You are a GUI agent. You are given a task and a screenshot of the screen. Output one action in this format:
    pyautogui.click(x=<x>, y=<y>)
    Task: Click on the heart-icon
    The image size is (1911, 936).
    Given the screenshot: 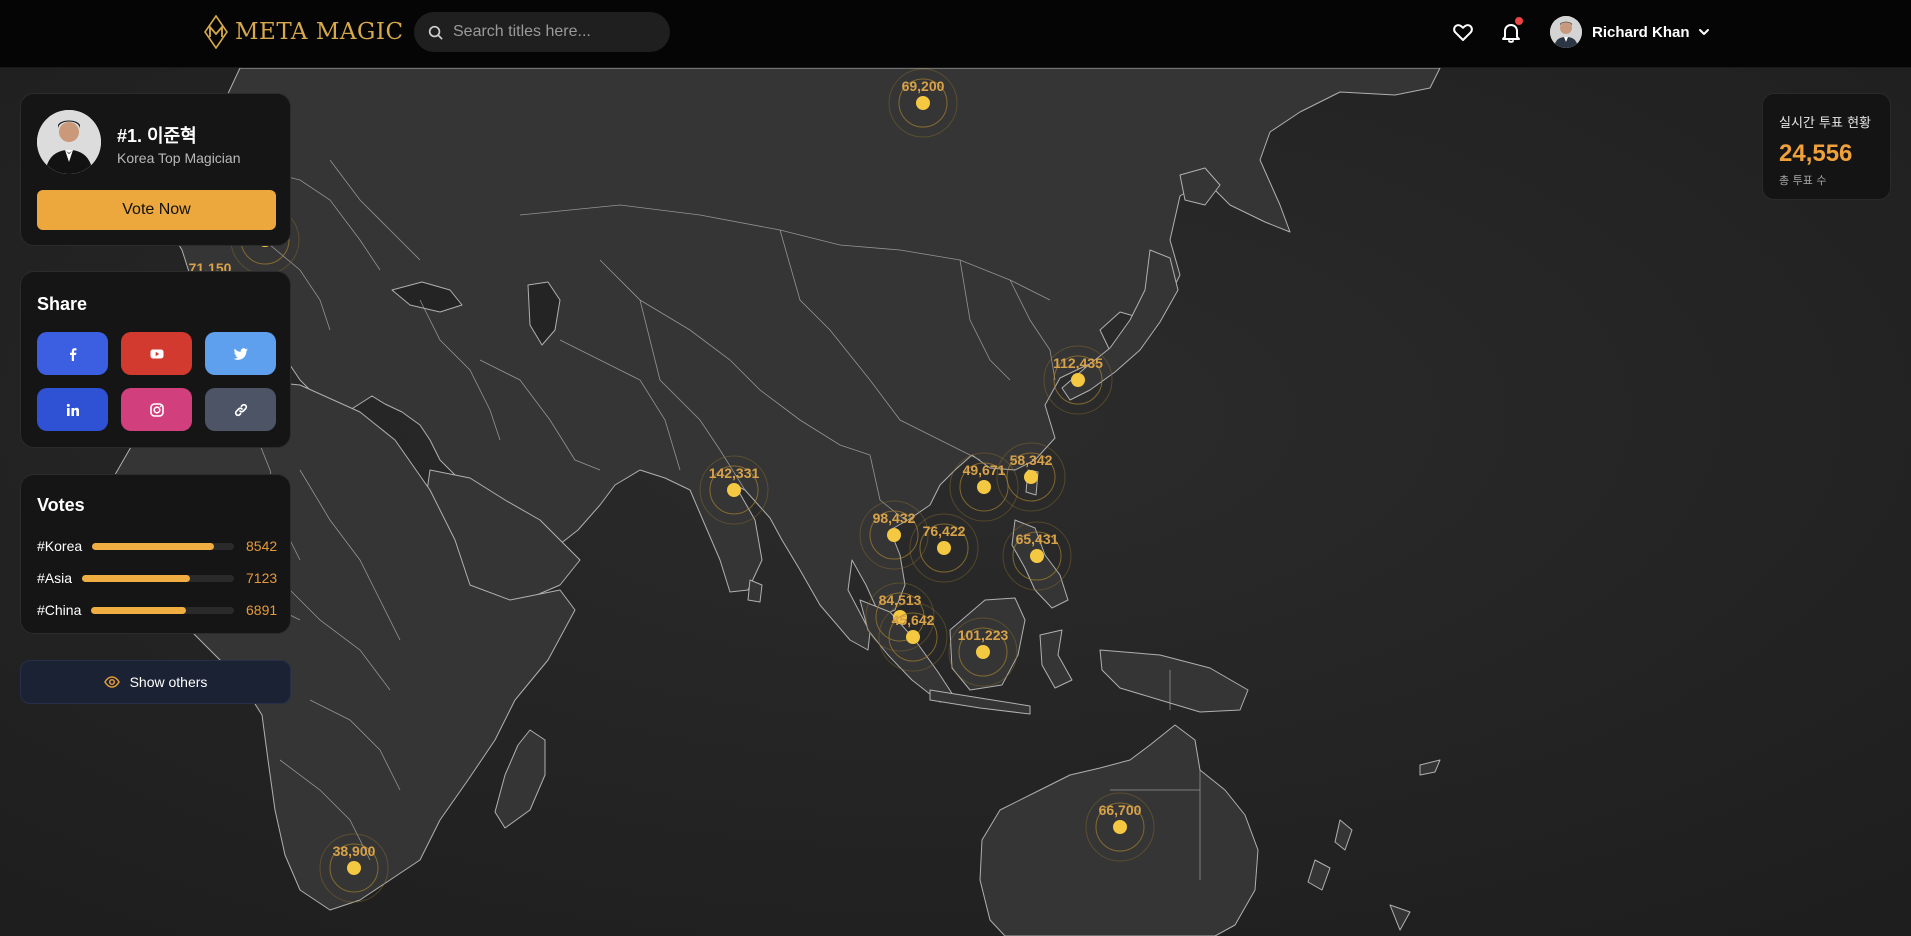 What is the action you would take?
    pyautogui.click(x=1463, y=32)
    